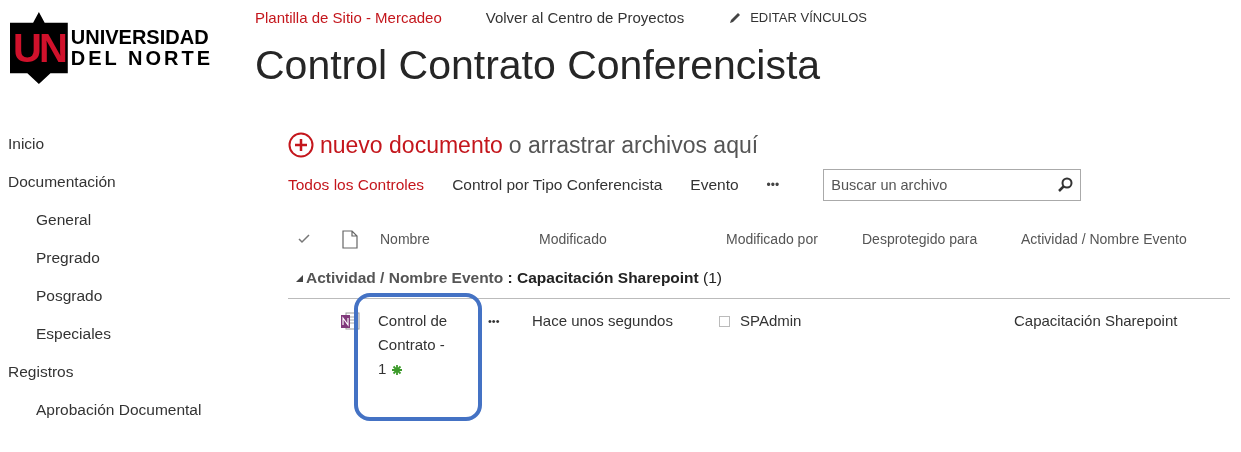 The height and width of the screenshot is (452, 1241). Describe the element at coordinates (514, 278) in the screenshot. I see `group-heading: Actividad / Nombre Evento : Capacitación Sharepoint (1)` at that location.